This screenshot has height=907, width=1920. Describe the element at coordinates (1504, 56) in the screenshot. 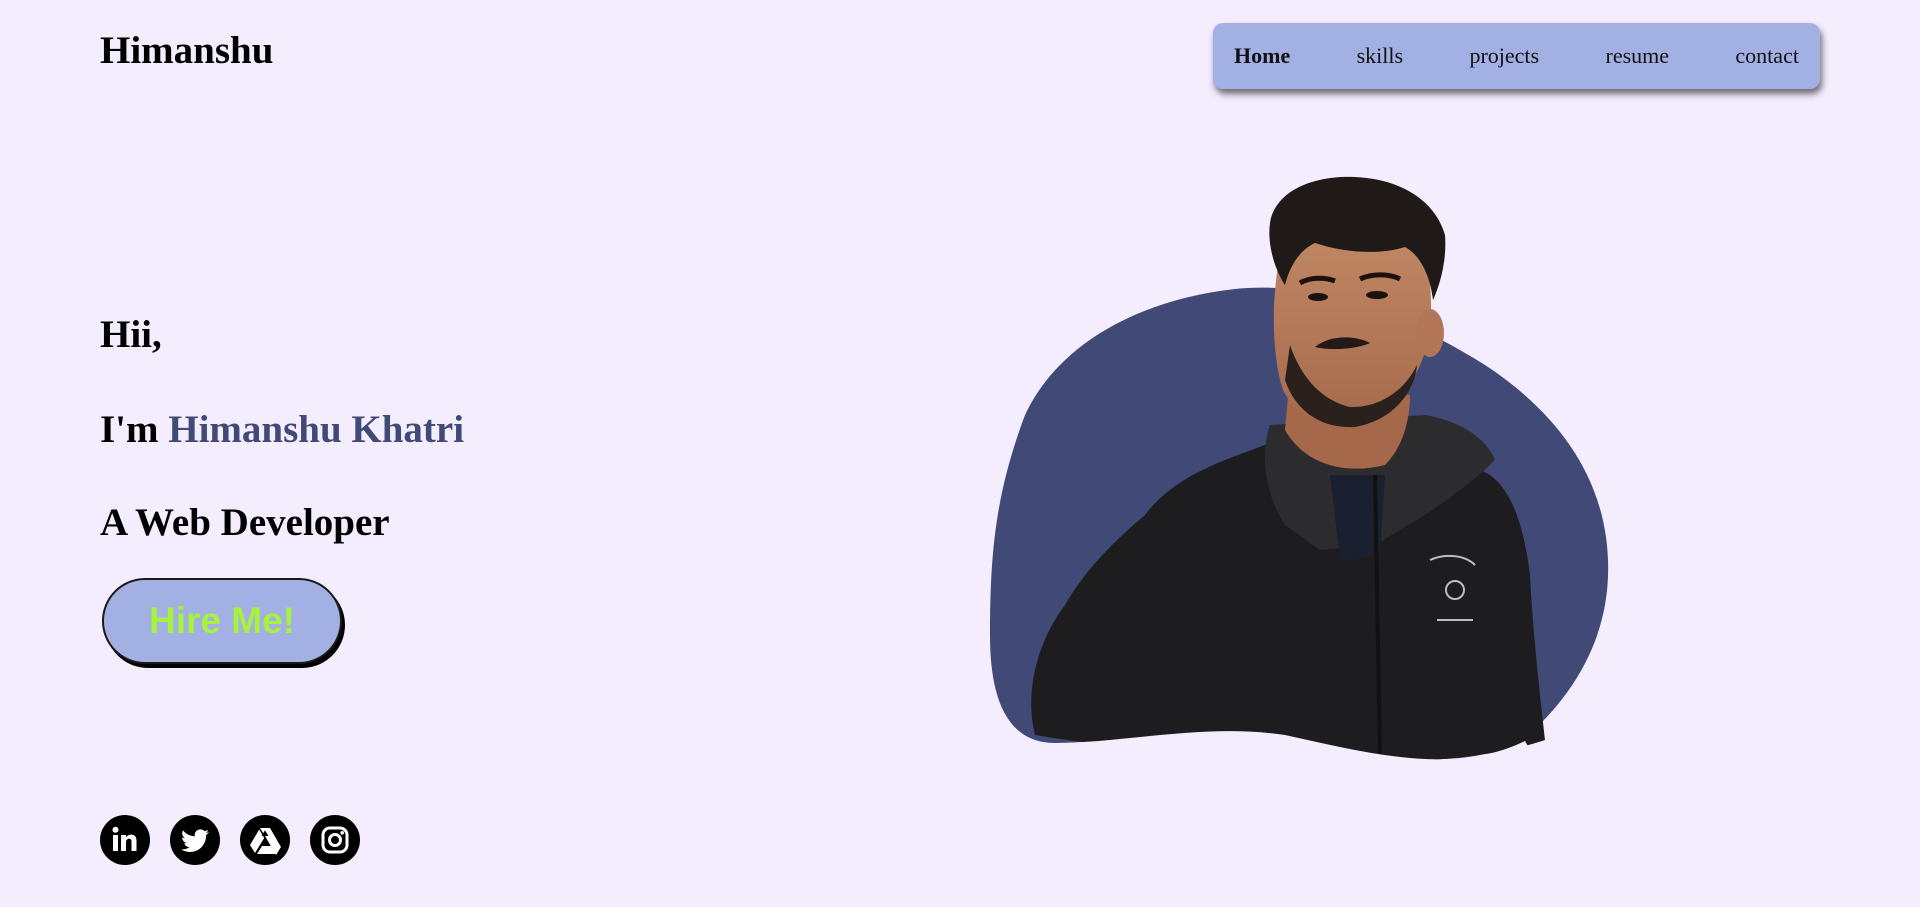

I see `nav-projects: projects` at that location.